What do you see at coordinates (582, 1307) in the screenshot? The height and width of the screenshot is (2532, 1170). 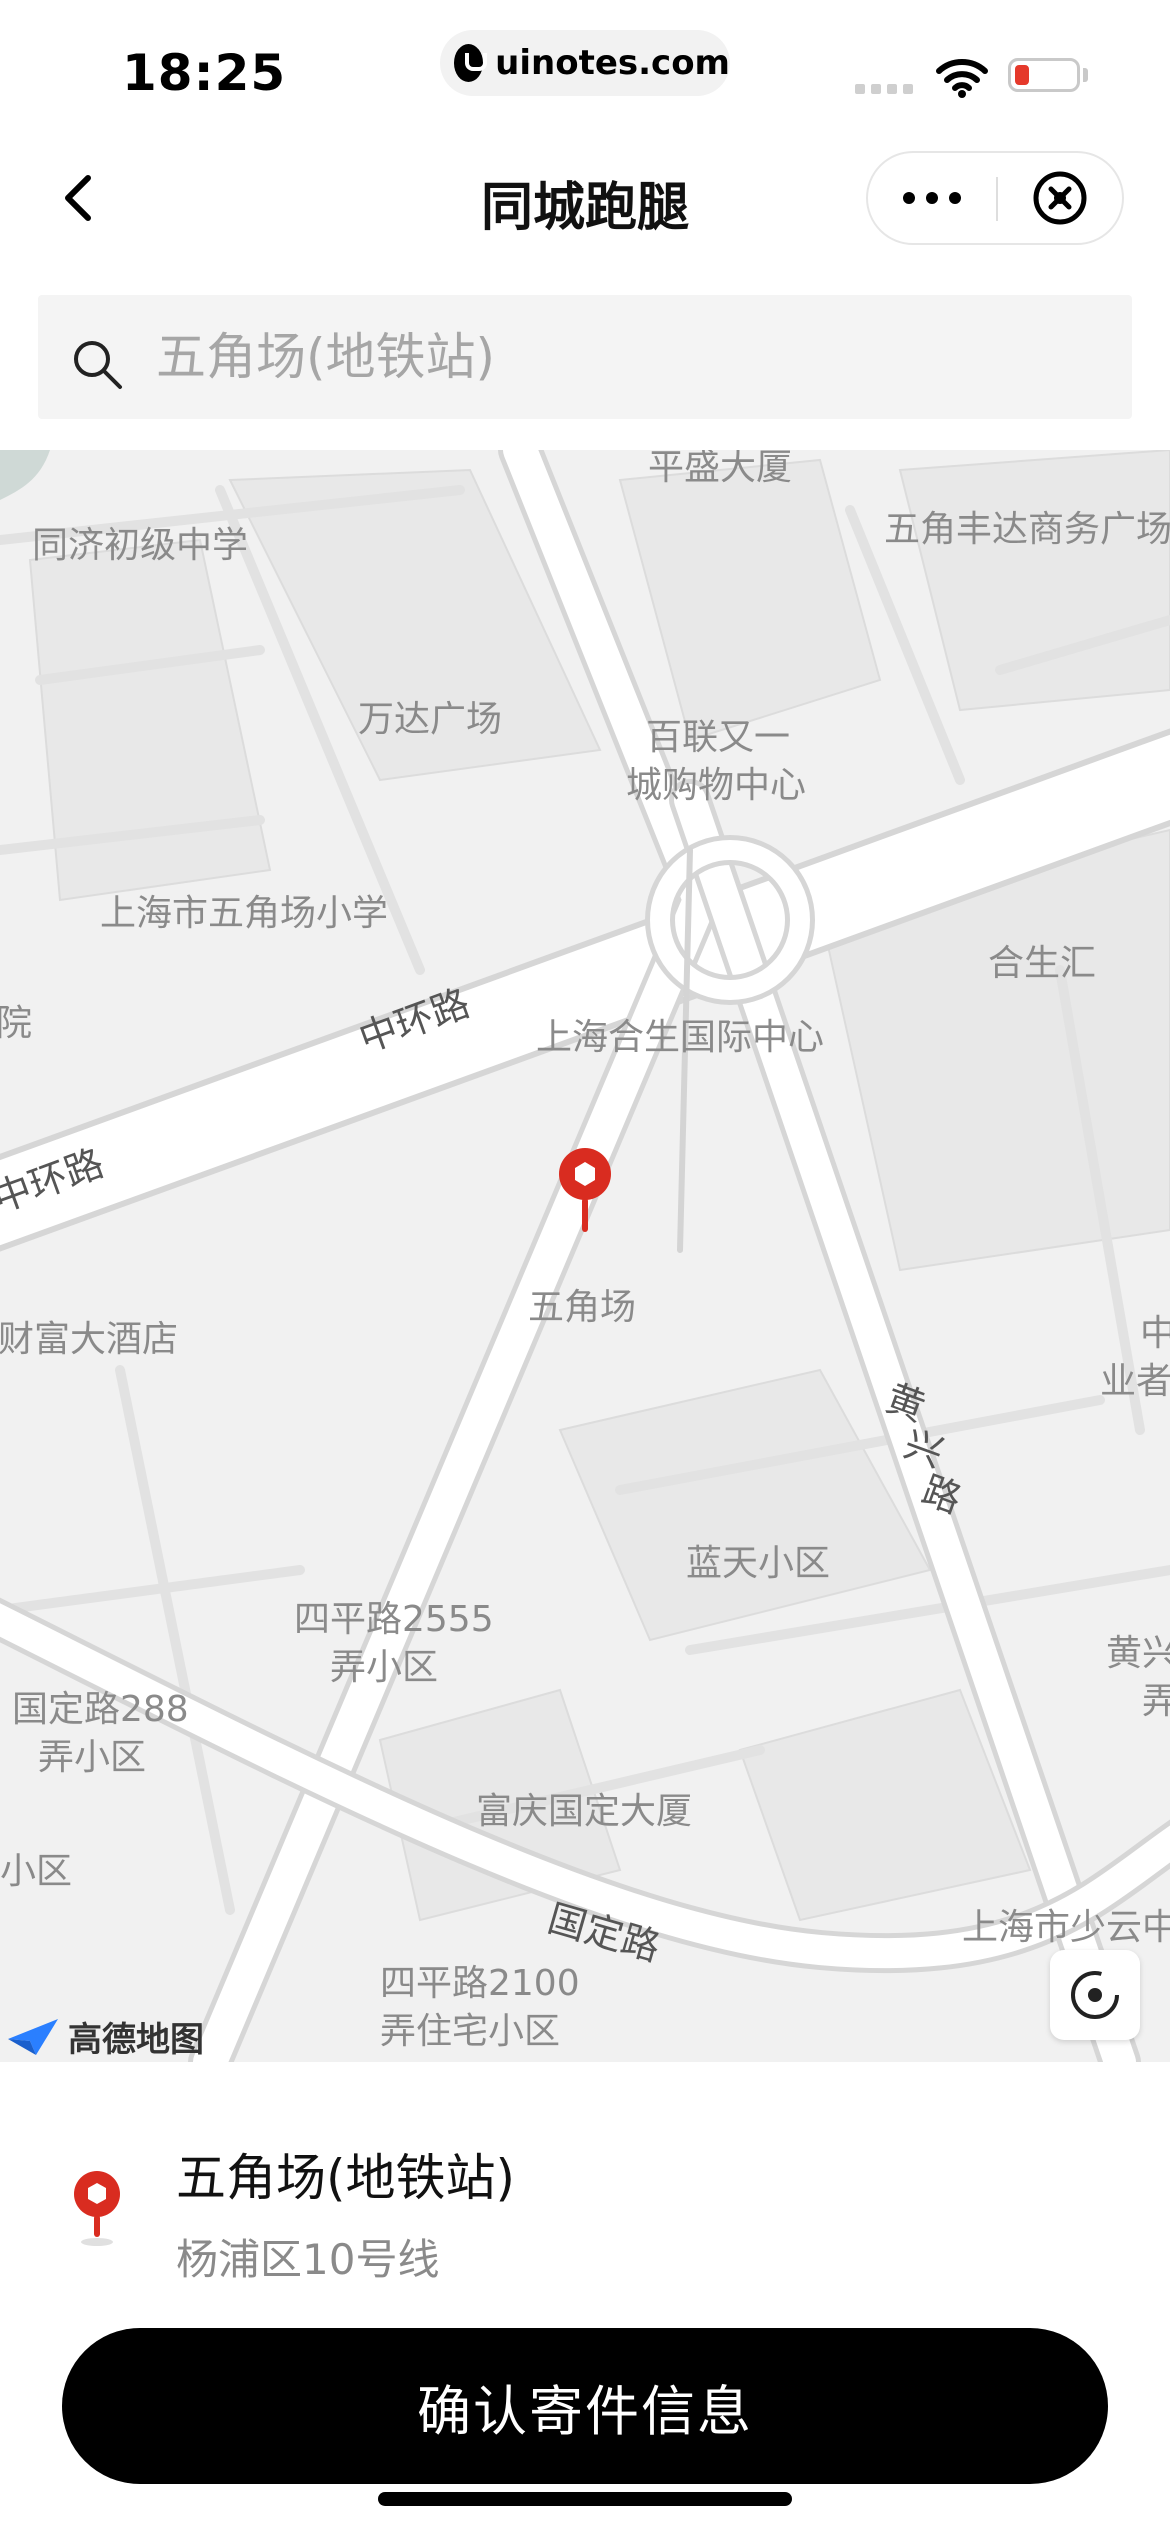 I see `map-label: 五角场` at bounding box center [582, 1307].